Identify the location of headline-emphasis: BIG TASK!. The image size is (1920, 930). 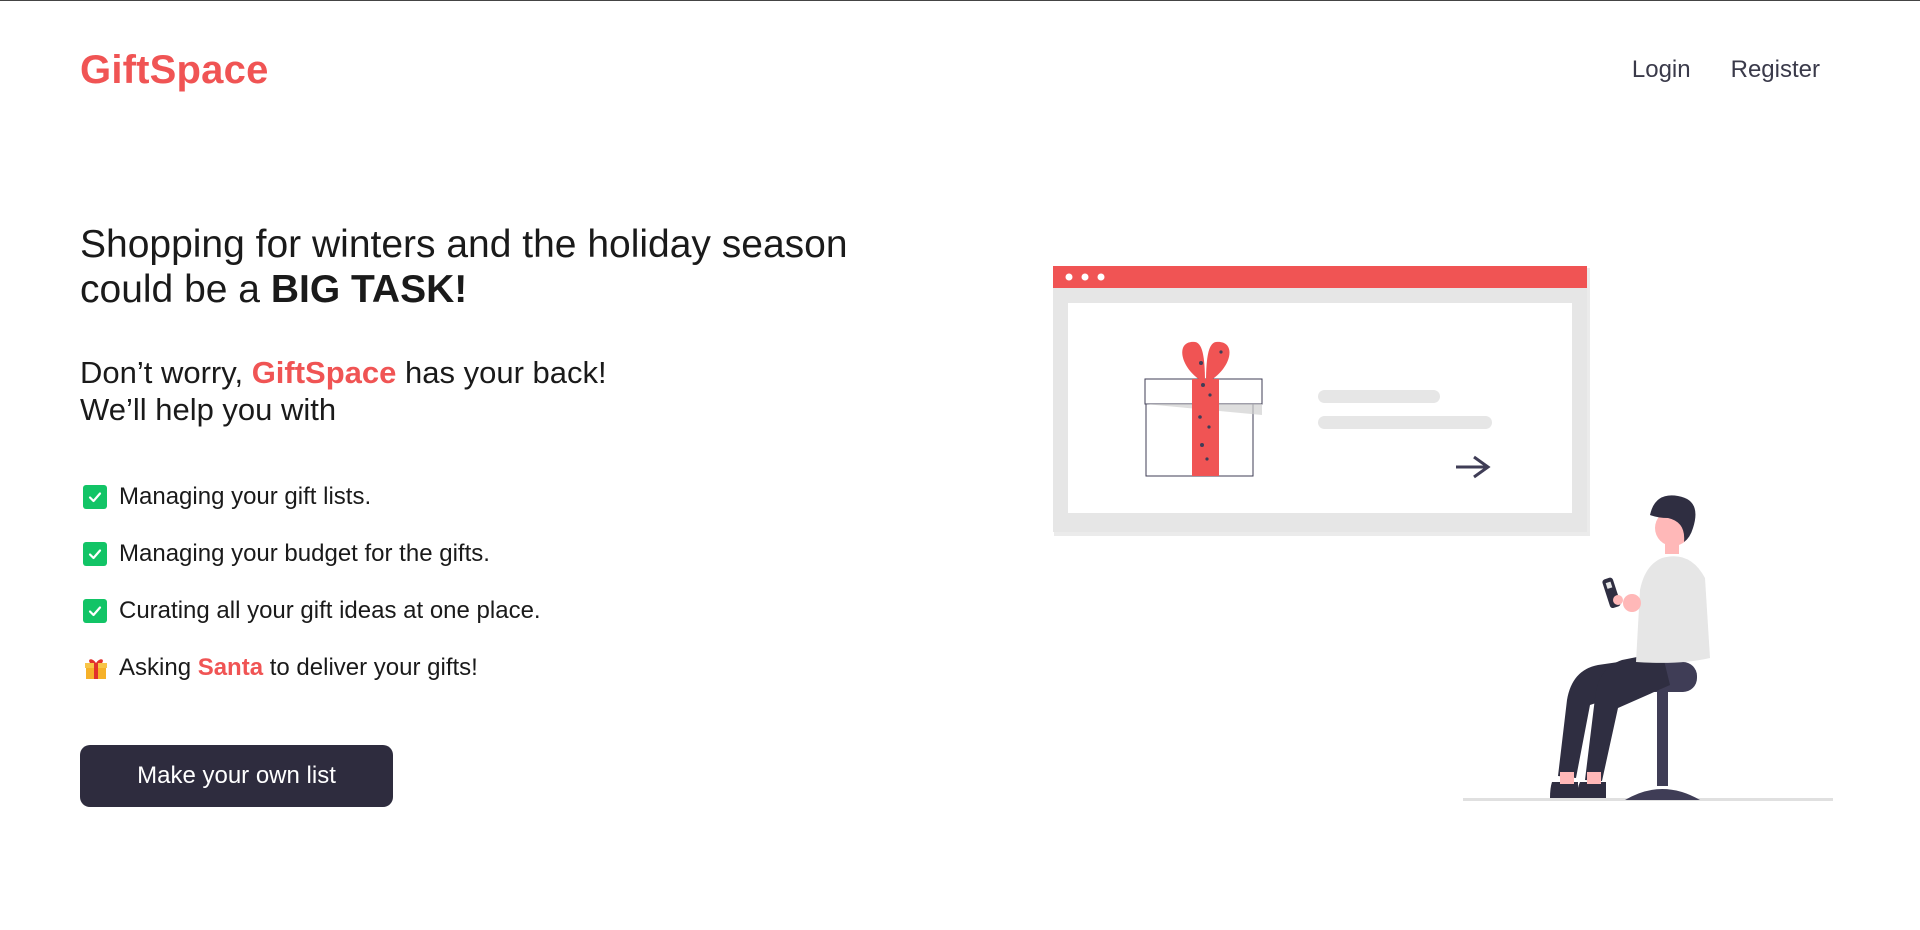
(369, 289).